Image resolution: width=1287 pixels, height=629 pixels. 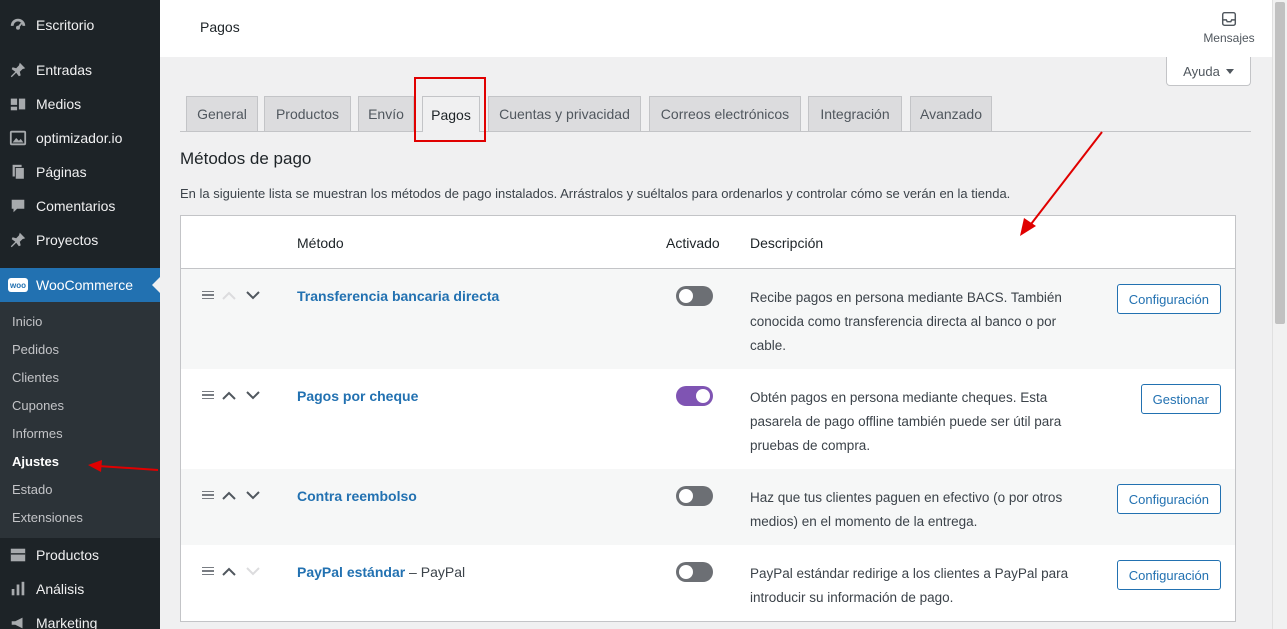 What do you see at coordinates (80, 377) in the screenshot?
I see `submenu-item-clientes: Clientes` at bounding box center [80, 377].